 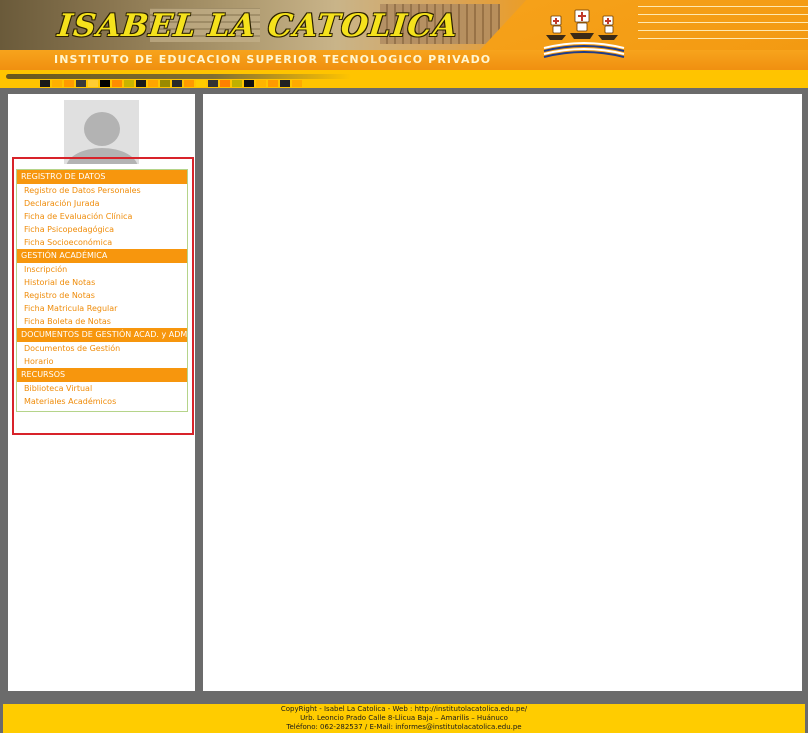 I want to click on menu-item-registro-datos-personales: Registro de Datos Personales, so click(x=102, y=190).